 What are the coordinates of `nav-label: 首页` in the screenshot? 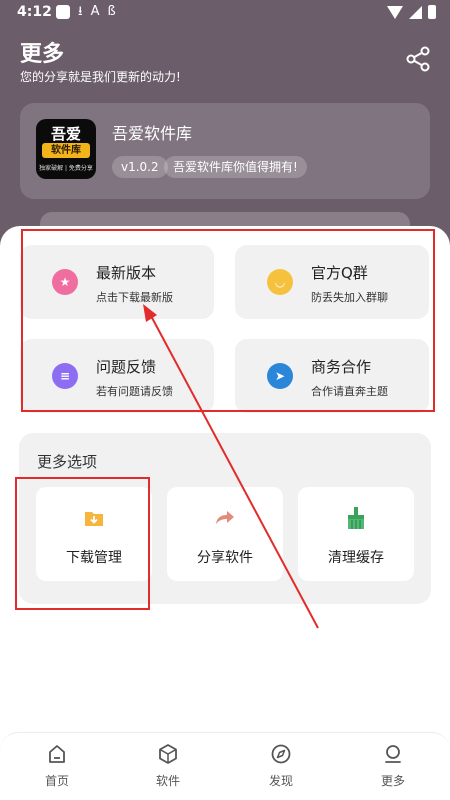 It's located at (56, 781).